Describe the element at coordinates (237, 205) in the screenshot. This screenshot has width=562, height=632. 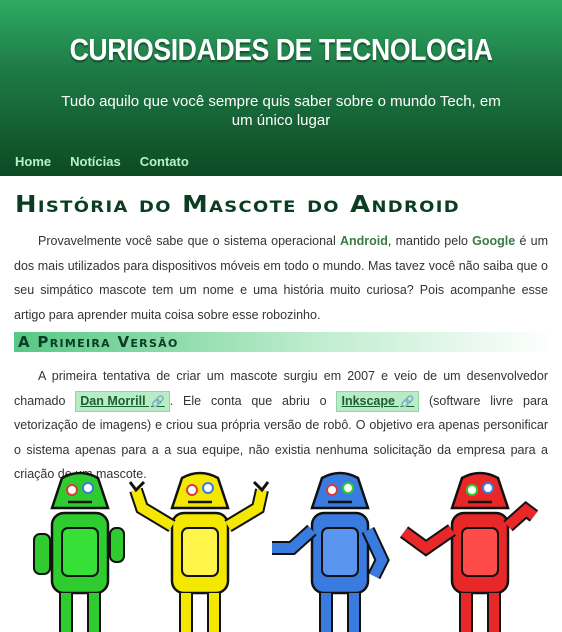
I see `page-title: História do Mascote do Android` at that location.